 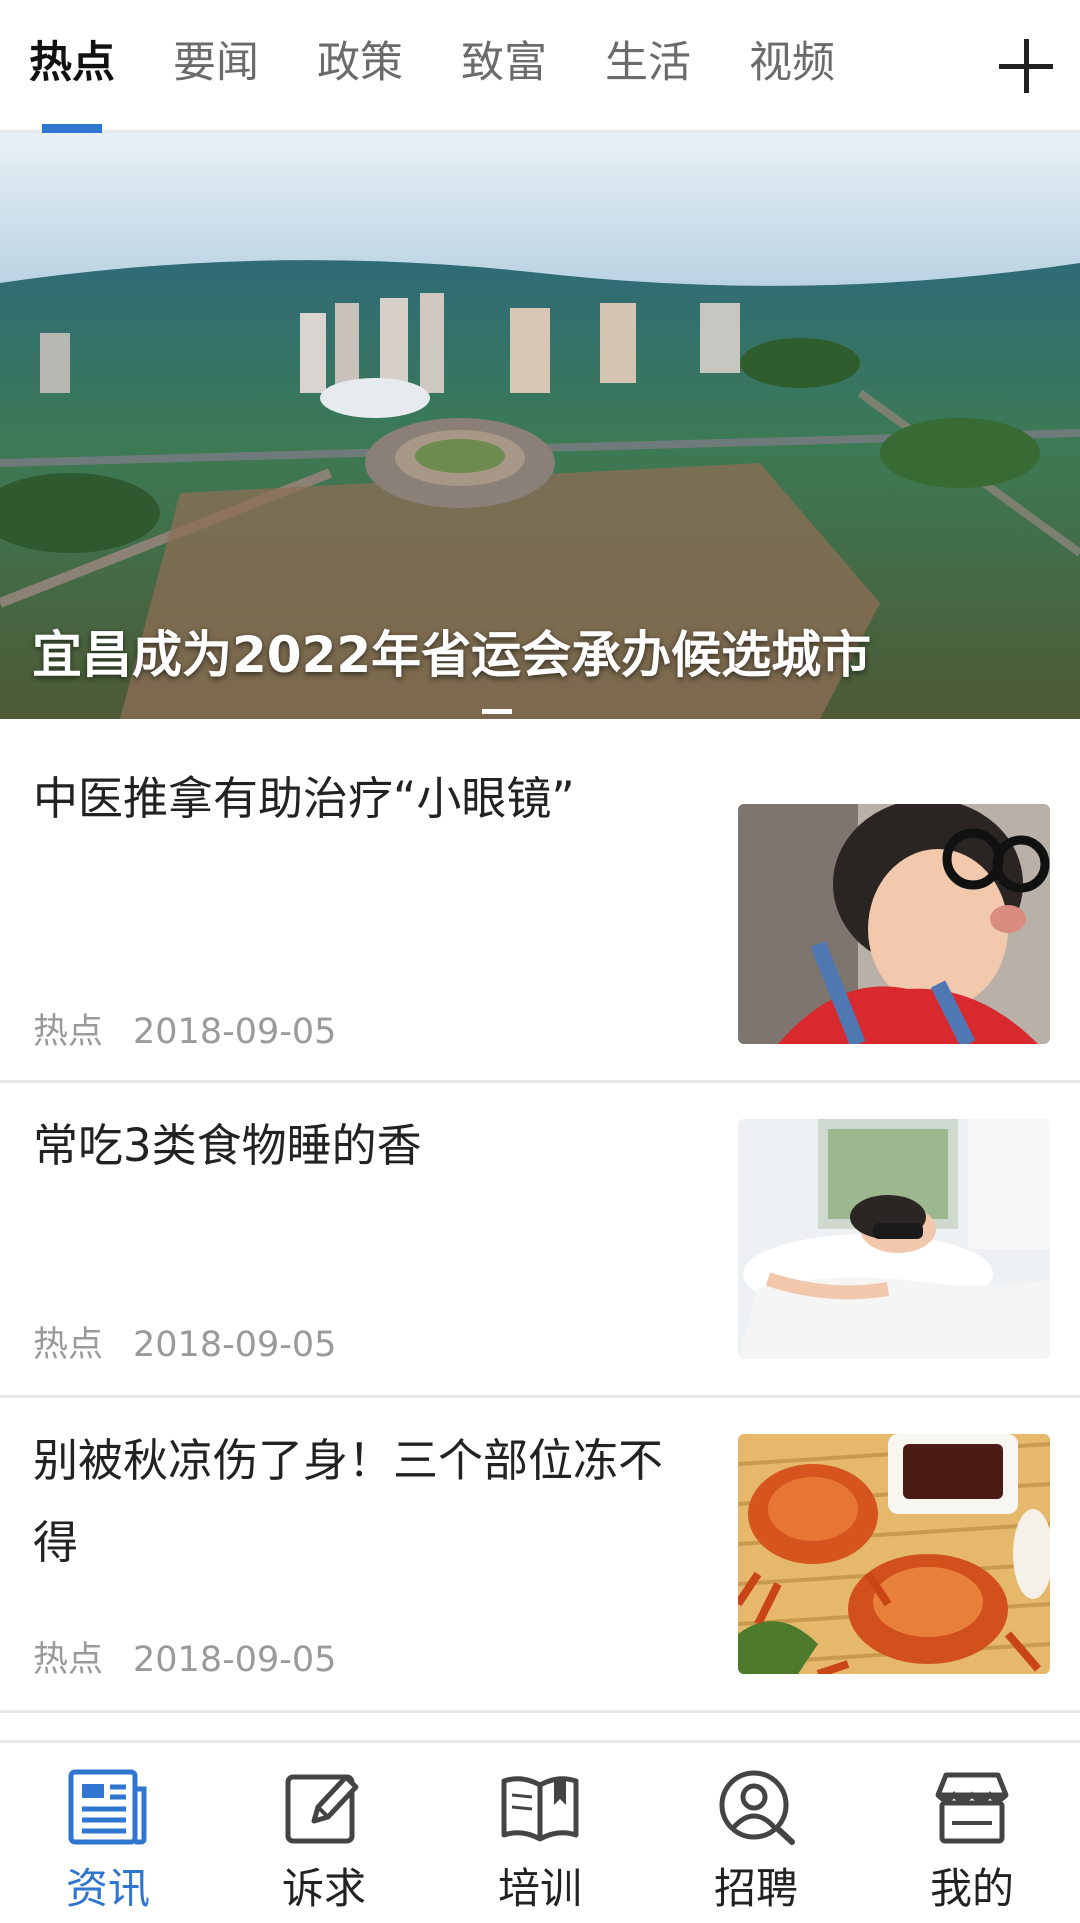 I want to click on sleeping-woman-image, so click(x=894, y=1239).